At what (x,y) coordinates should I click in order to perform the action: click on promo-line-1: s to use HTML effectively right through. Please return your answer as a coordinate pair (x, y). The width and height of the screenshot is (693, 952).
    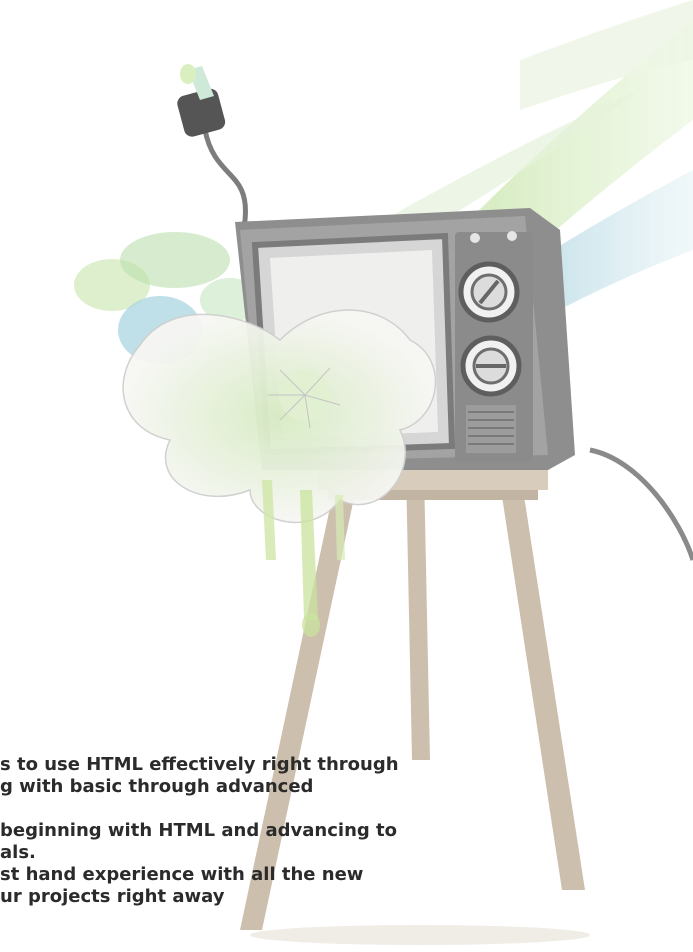
    Looking at the image, I should click on (199, 764).